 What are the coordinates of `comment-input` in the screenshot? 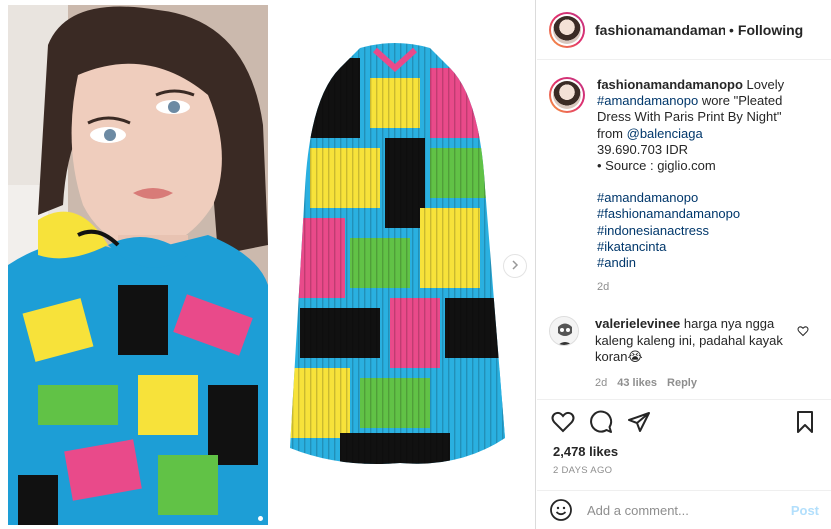 It's located at (689, 510).